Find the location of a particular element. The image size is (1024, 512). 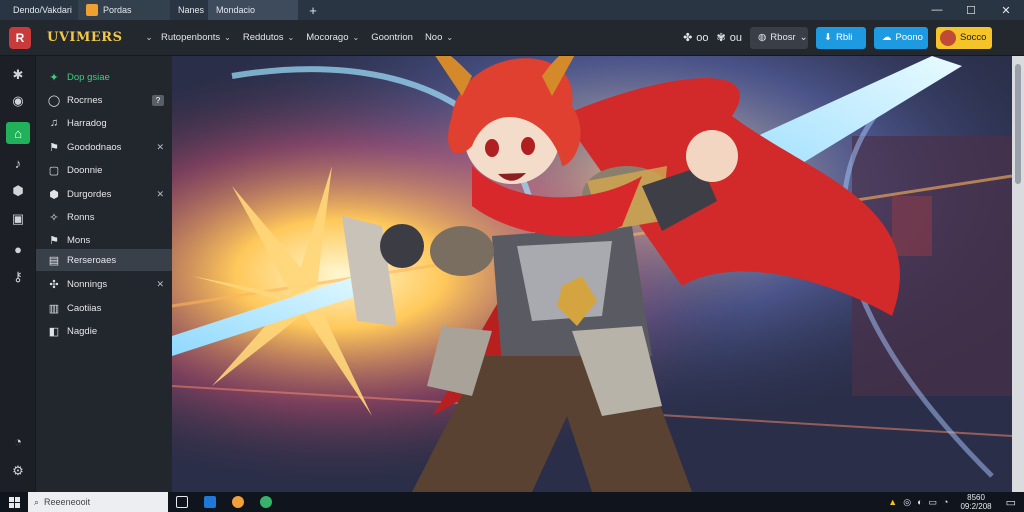

start-button is located at coordinates (14, 502).